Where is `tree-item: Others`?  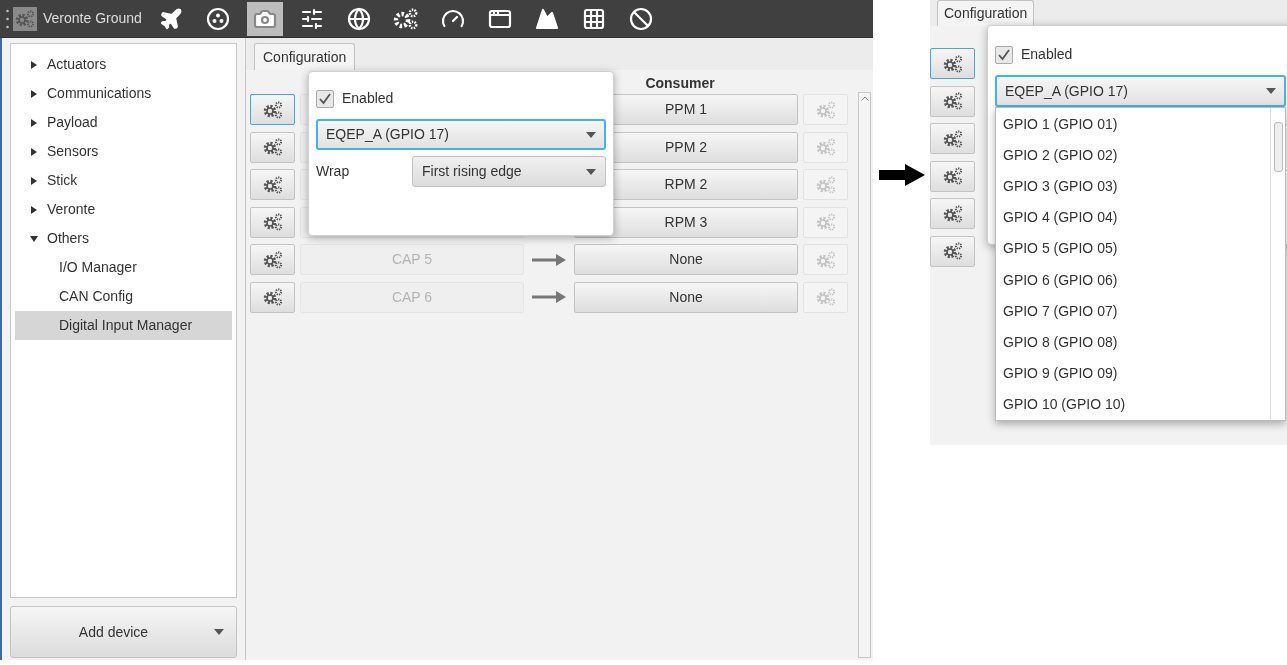 tree-item: Others is located at coordinates (123, 238).